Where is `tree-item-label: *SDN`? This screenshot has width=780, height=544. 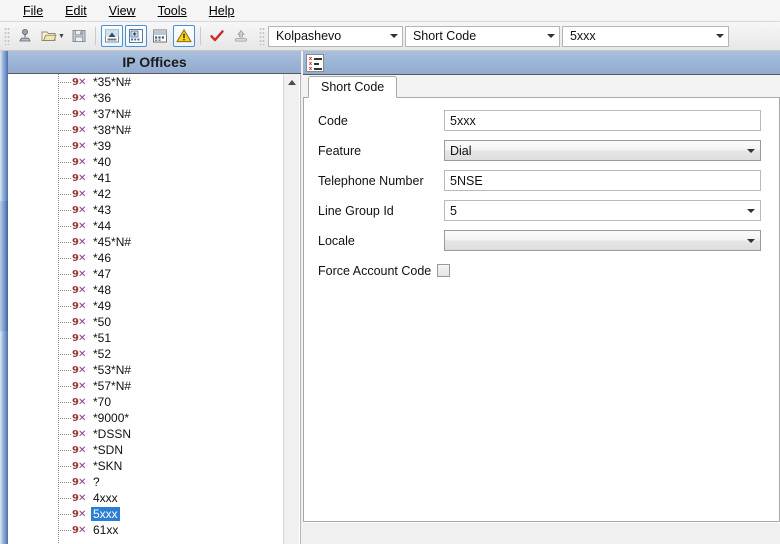
tree-item-label: *SDN is located at coordinates (108, 450).